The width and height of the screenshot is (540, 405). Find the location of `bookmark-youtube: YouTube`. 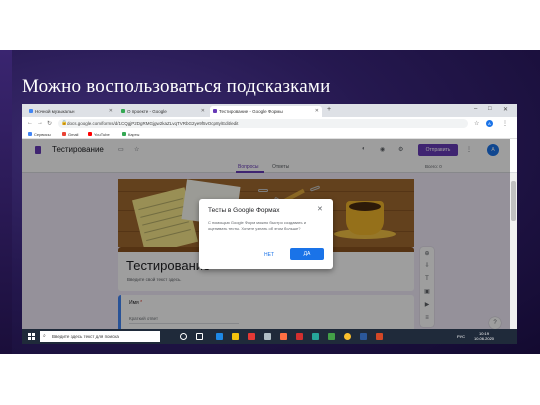

bookmark-youtube: YouTube is located at coordinates (99, 134).